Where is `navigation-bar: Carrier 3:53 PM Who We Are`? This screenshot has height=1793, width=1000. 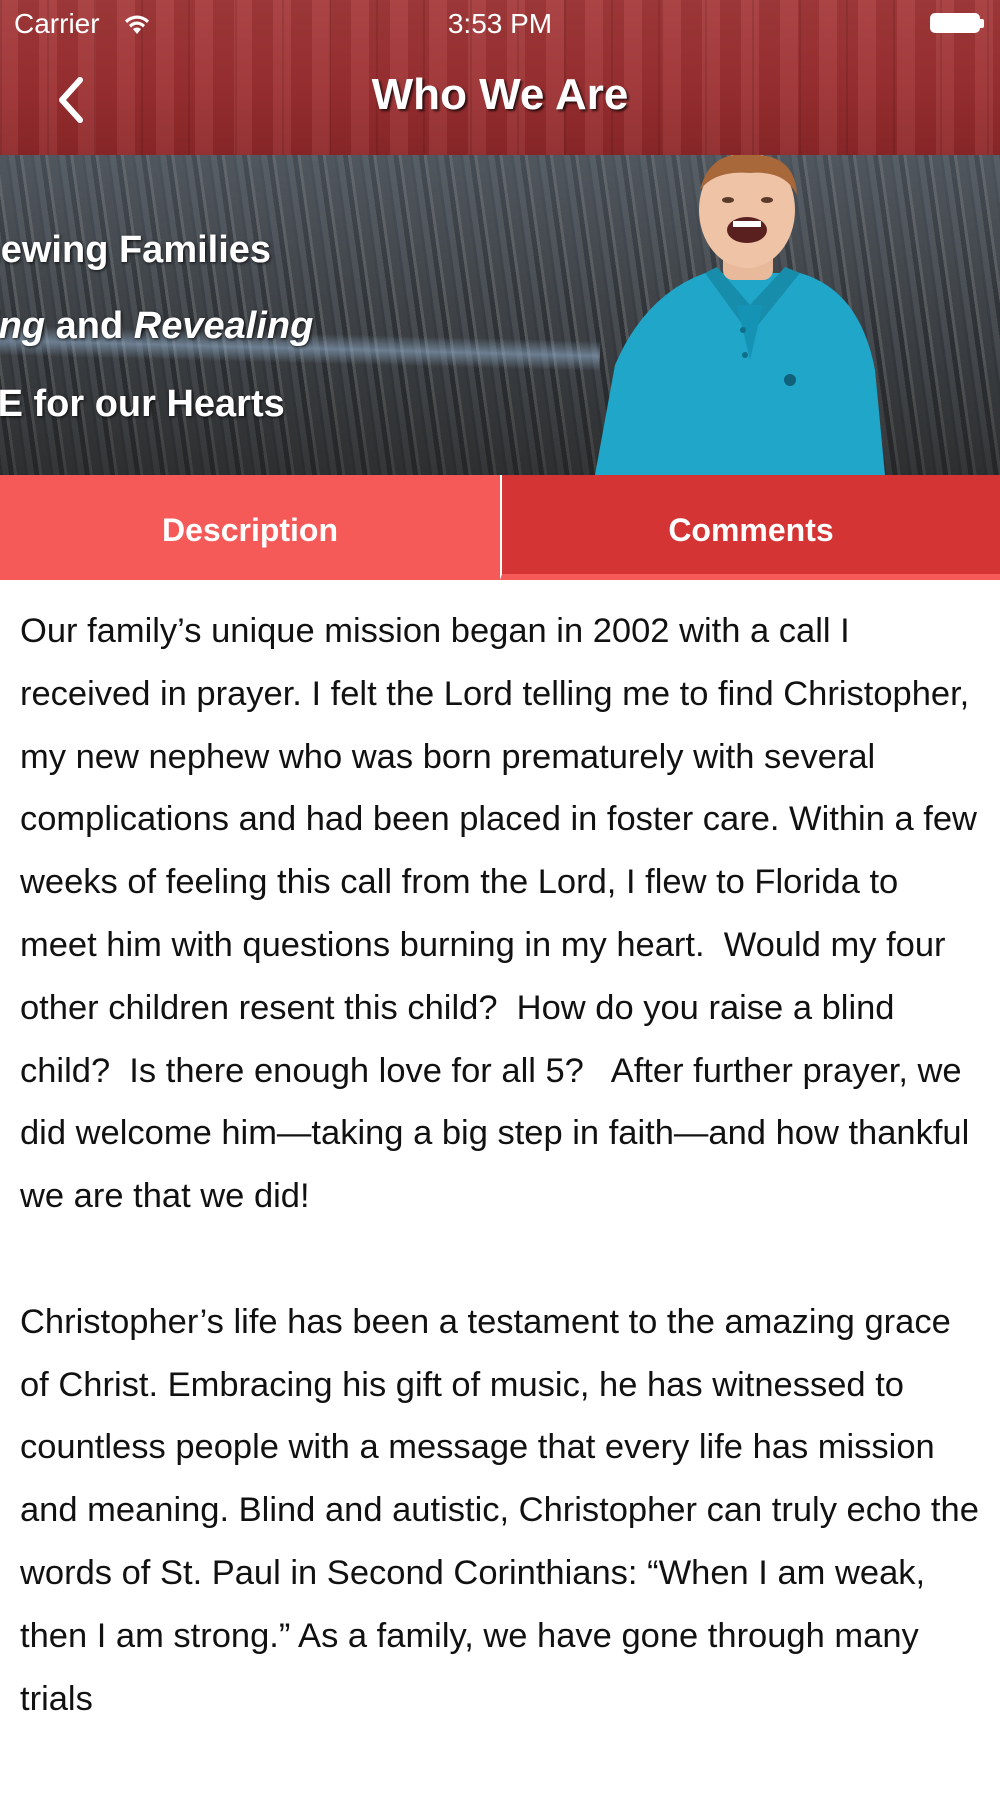 navigation-bar: Carrier 3:53 PM Who We Are is located at coordinates (500, 77).